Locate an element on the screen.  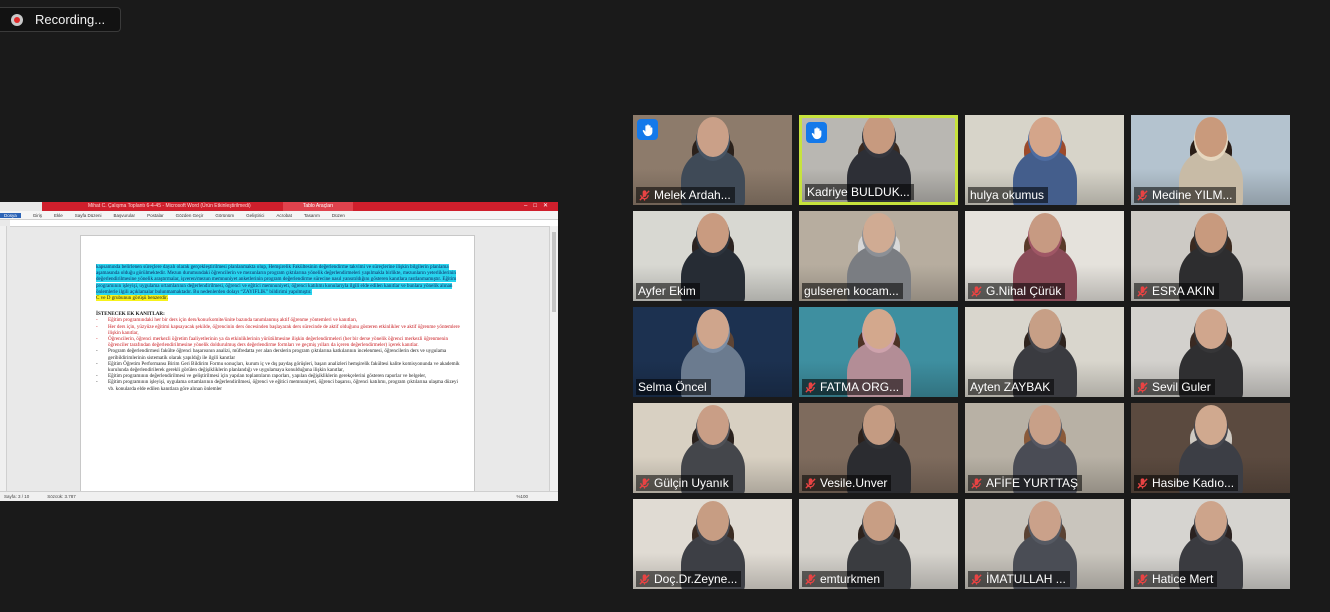
ribbon-tab: Giriş is located at coordinates (37, 215).